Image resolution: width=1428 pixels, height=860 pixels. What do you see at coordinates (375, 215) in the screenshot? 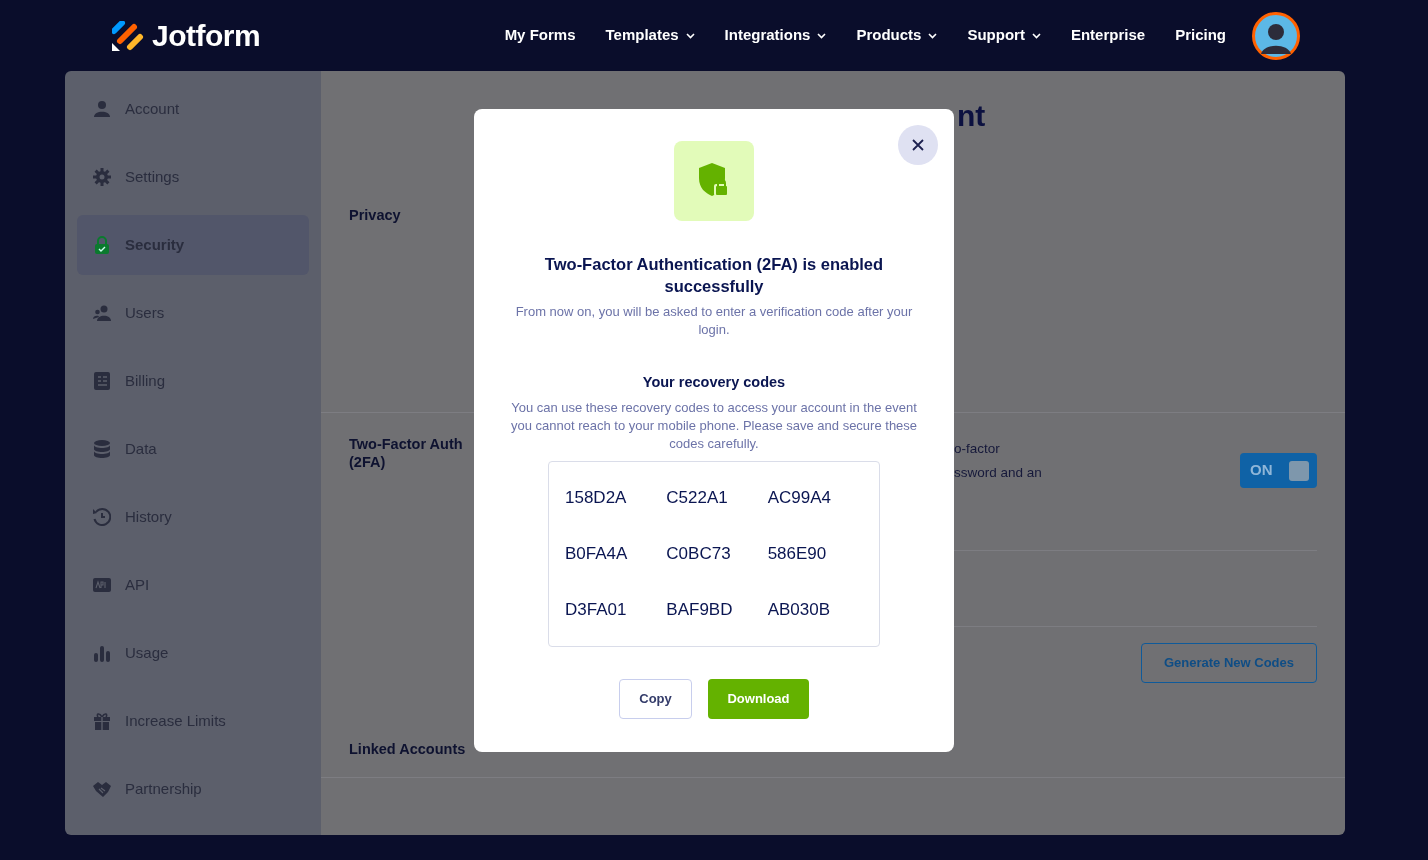
I see `section-label: Privacy` at bounding box center [375, 215].